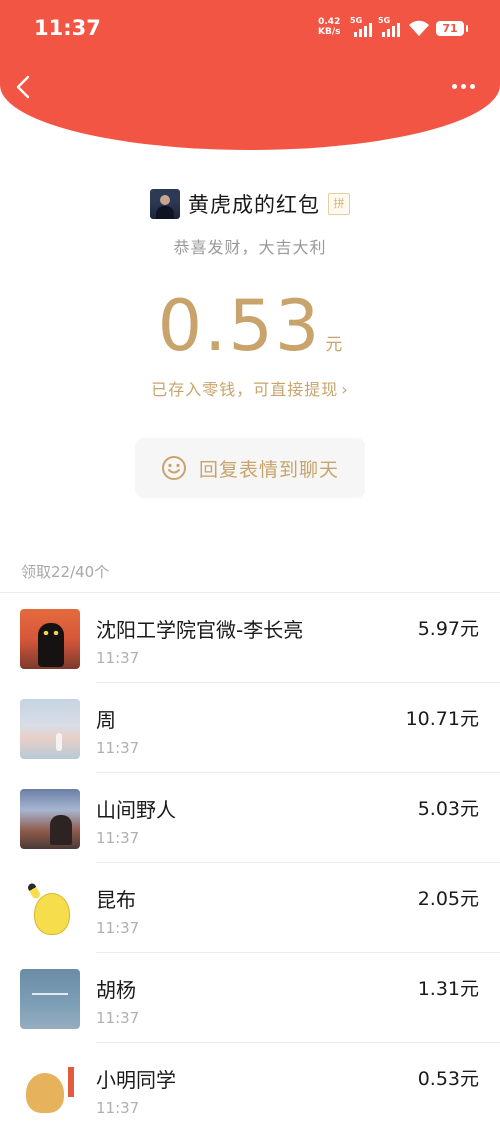  Describe the element at coordinates (448, 989) in the screenshot. I see `claim-amount: 1.31元` at that location.